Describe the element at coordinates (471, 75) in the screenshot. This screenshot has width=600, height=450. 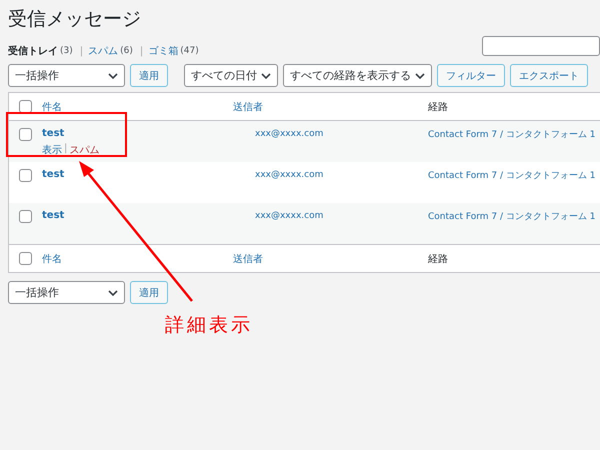
I see `filter-button: フィルター` at that location.